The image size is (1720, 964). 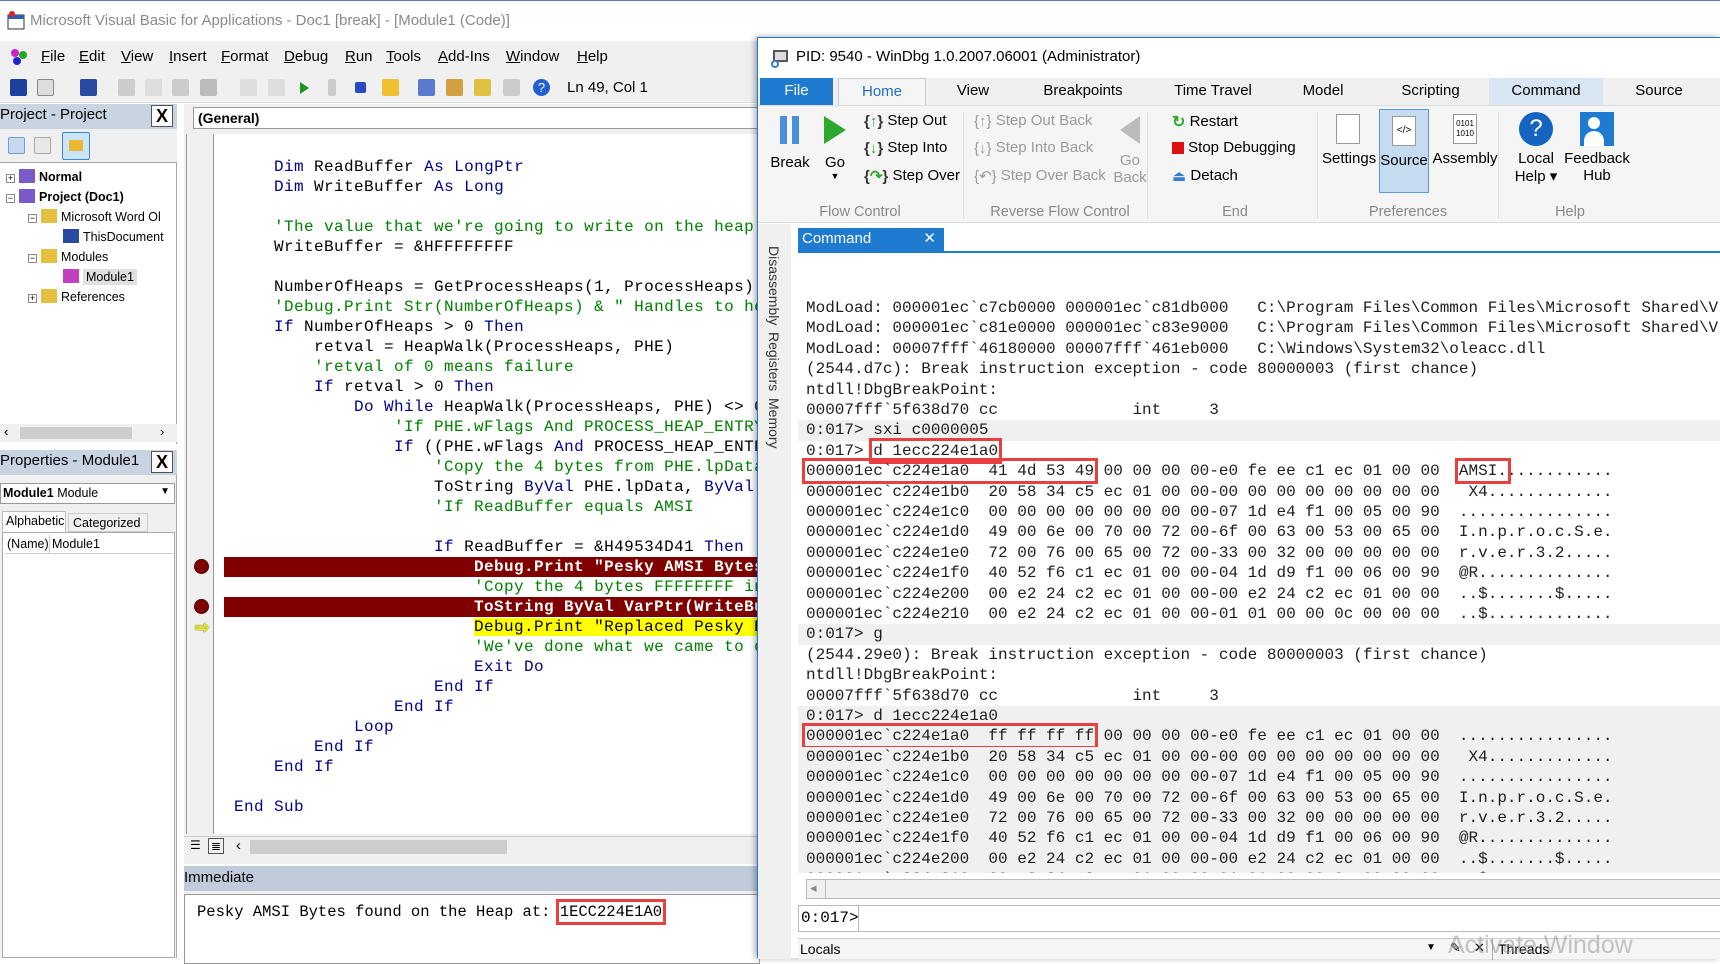 What do you see at coordinates (487, 647) in the screenshot?
I see `code-line: 'We've done what we came to d` at bounding box center [487, 647].